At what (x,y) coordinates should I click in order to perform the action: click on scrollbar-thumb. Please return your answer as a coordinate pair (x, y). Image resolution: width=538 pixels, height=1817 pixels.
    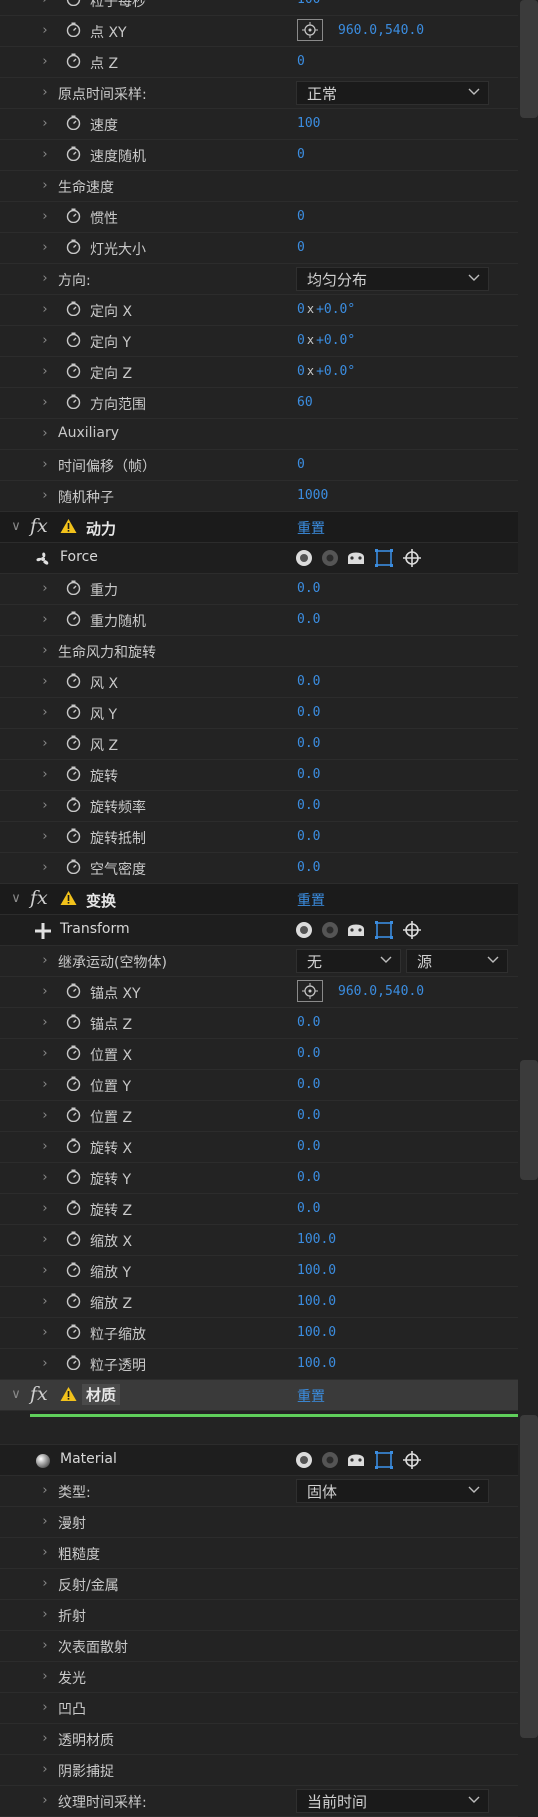
    Looking at the image, I should click on (529, 59).